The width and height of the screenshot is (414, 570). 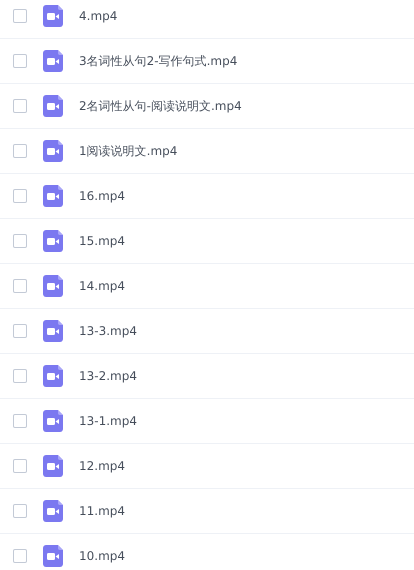 I want to click on file-name: 15.mp4, so click(x=102, y=241).